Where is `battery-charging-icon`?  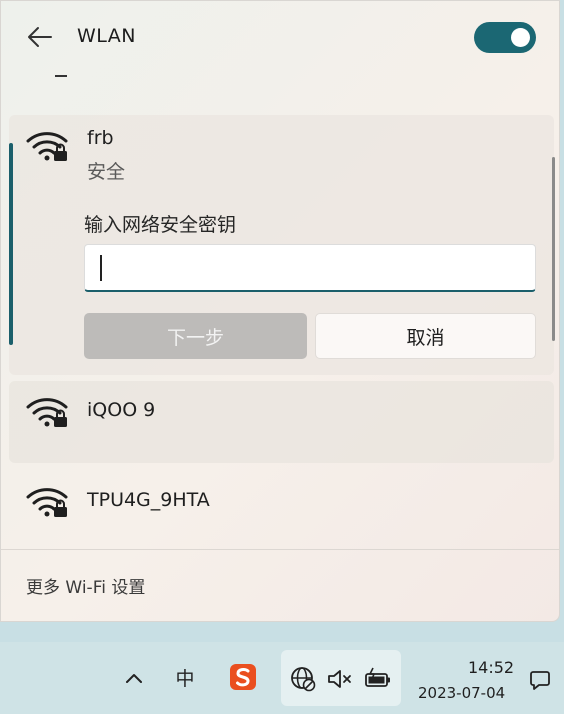 battery-charging-icon is located at coordinates (377, 677).